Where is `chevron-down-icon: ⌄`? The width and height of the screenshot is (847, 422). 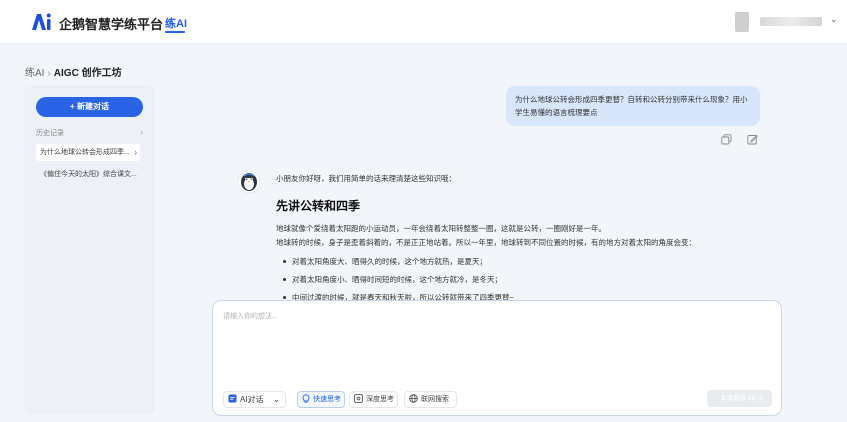 chevron-down-icon: ⌄ is located at coordinates (276, 399).